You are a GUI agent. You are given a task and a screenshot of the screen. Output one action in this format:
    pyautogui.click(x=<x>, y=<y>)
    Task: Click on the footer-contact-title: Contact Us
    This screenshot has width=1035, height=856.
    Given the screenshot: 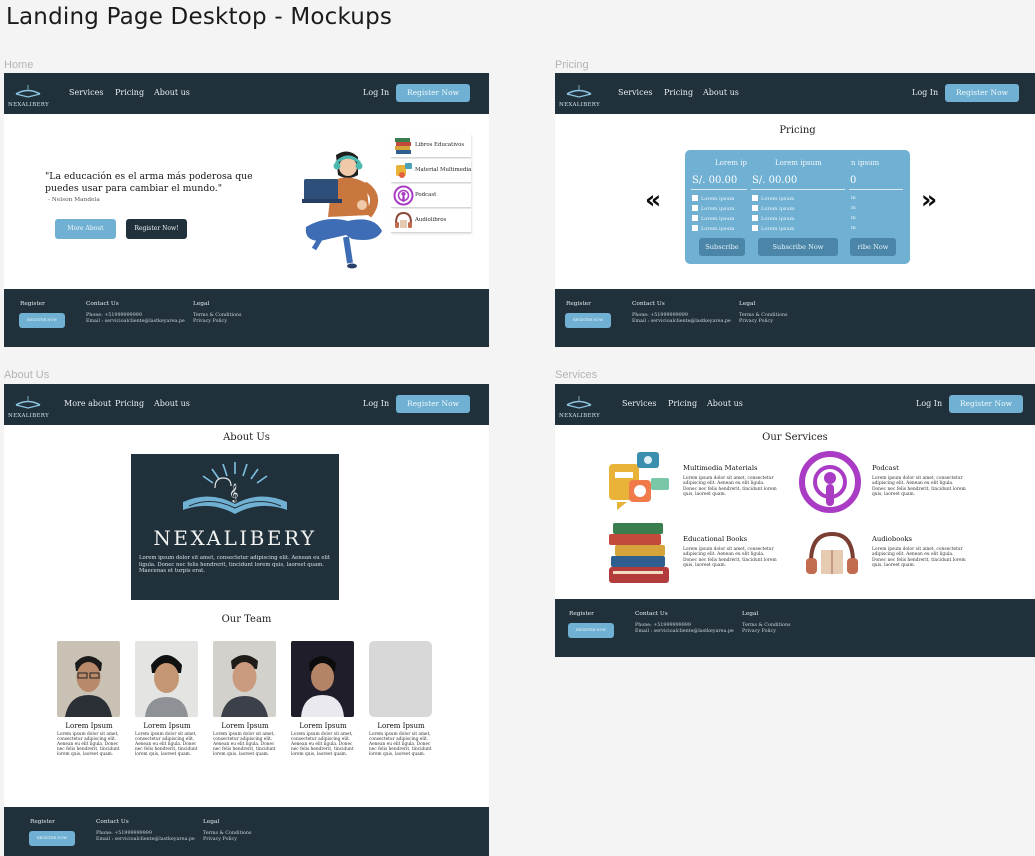 What is the action you would take?
    pyautogui.click(x=102, y=304)
    